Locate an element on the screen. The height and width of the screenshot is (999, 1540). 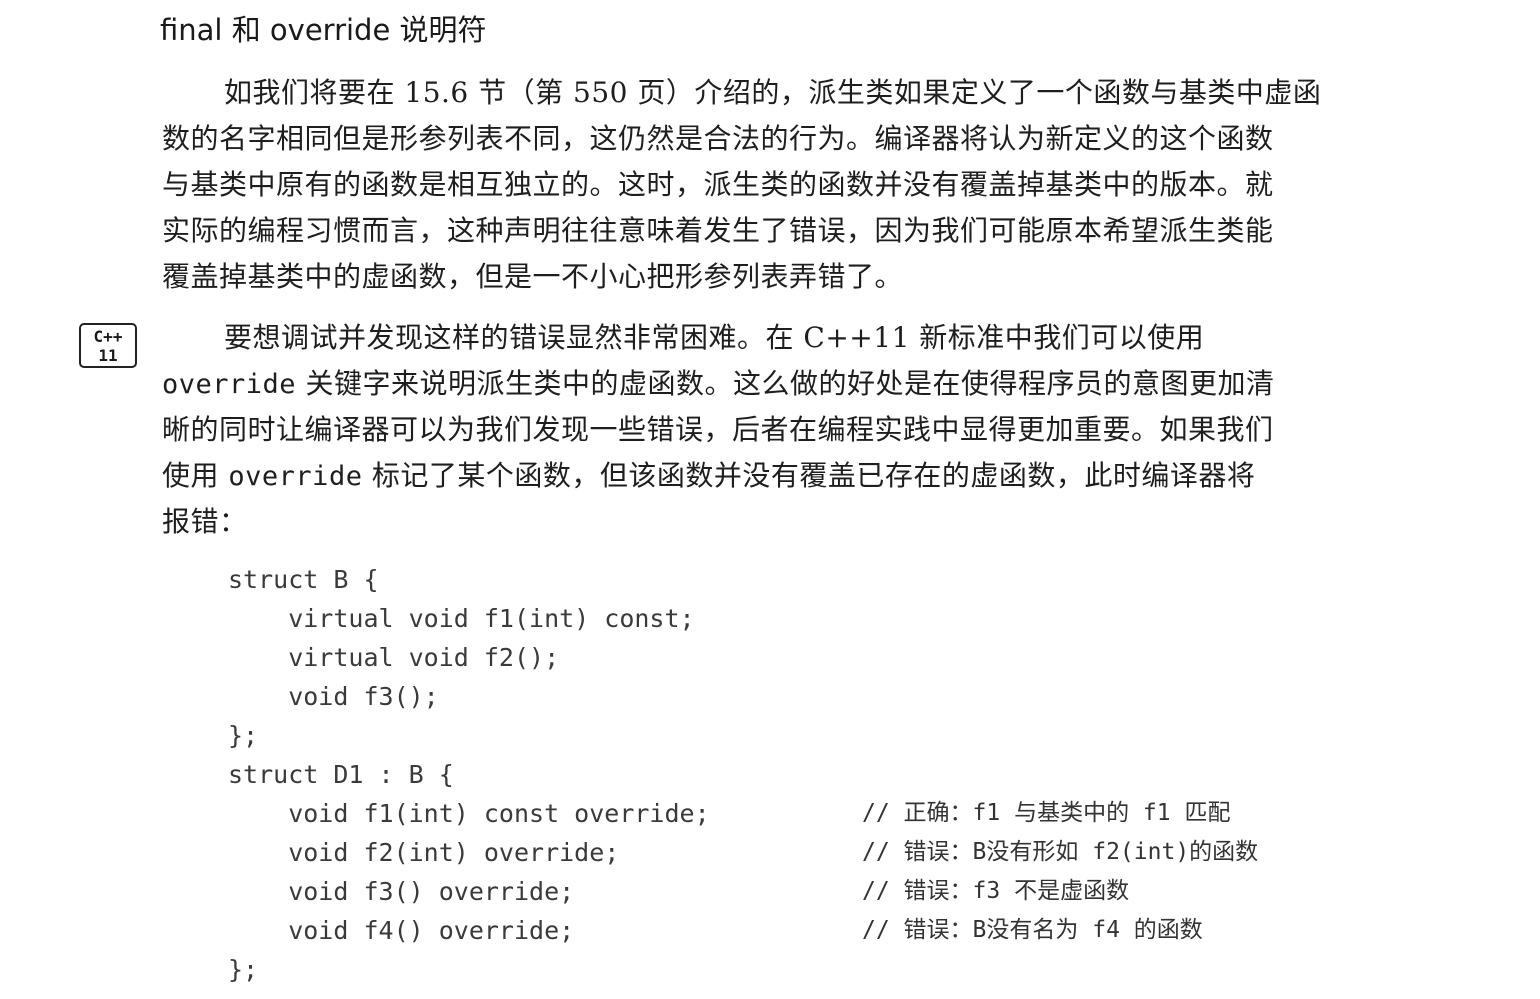
code-text: void f3(); is located at coordinates (333, 696).